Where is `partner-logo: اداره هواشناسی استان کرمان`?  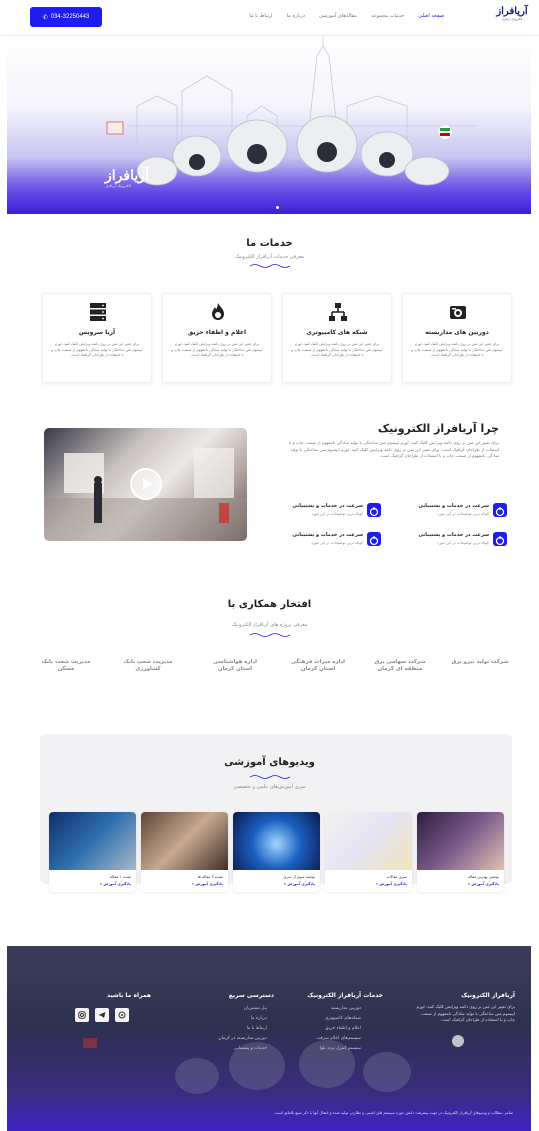
partner-logo: اداره هواشناسی استان کرمان is located at coordinates (235, 665).